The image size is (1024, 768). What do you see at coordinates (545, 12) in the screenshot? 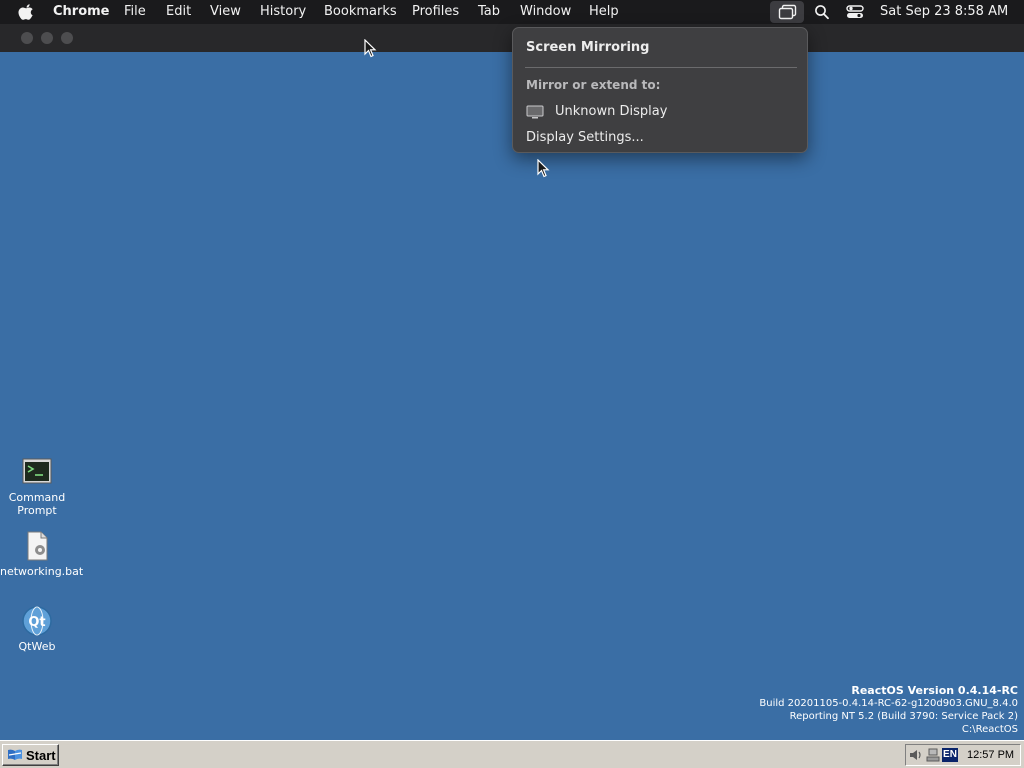
I see `menu-window: Window` at bounding box center [545, 12].